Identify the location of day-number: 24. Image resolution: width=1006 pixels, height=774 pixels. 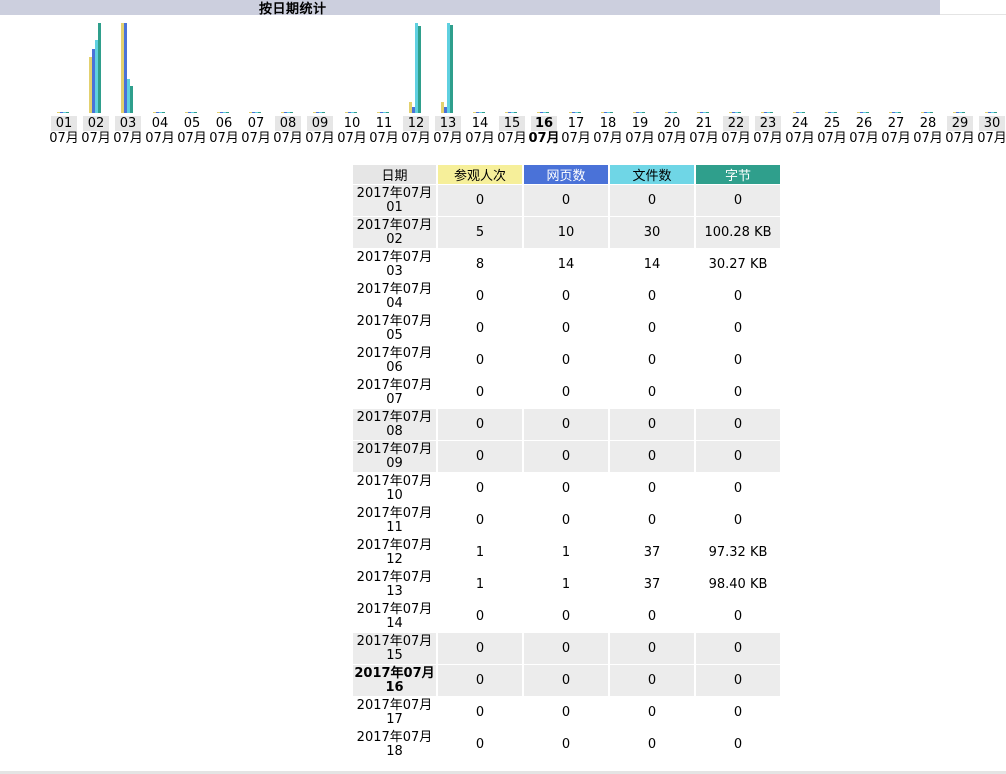
(800, 123).